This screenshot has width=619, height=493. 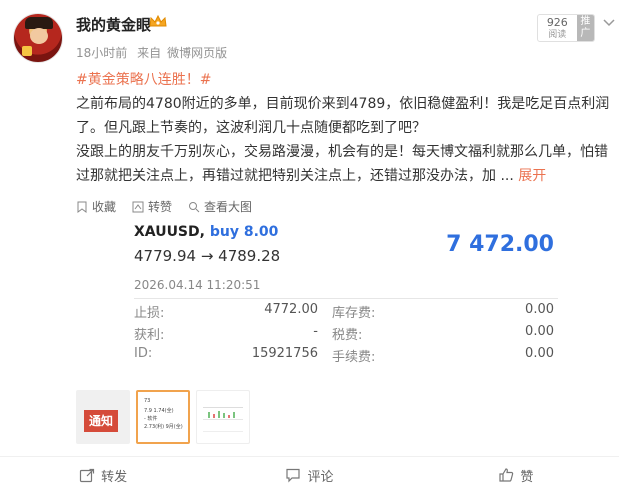 I want to click on trade-symbol: XAUUSD,, so click(x=169, y=232).